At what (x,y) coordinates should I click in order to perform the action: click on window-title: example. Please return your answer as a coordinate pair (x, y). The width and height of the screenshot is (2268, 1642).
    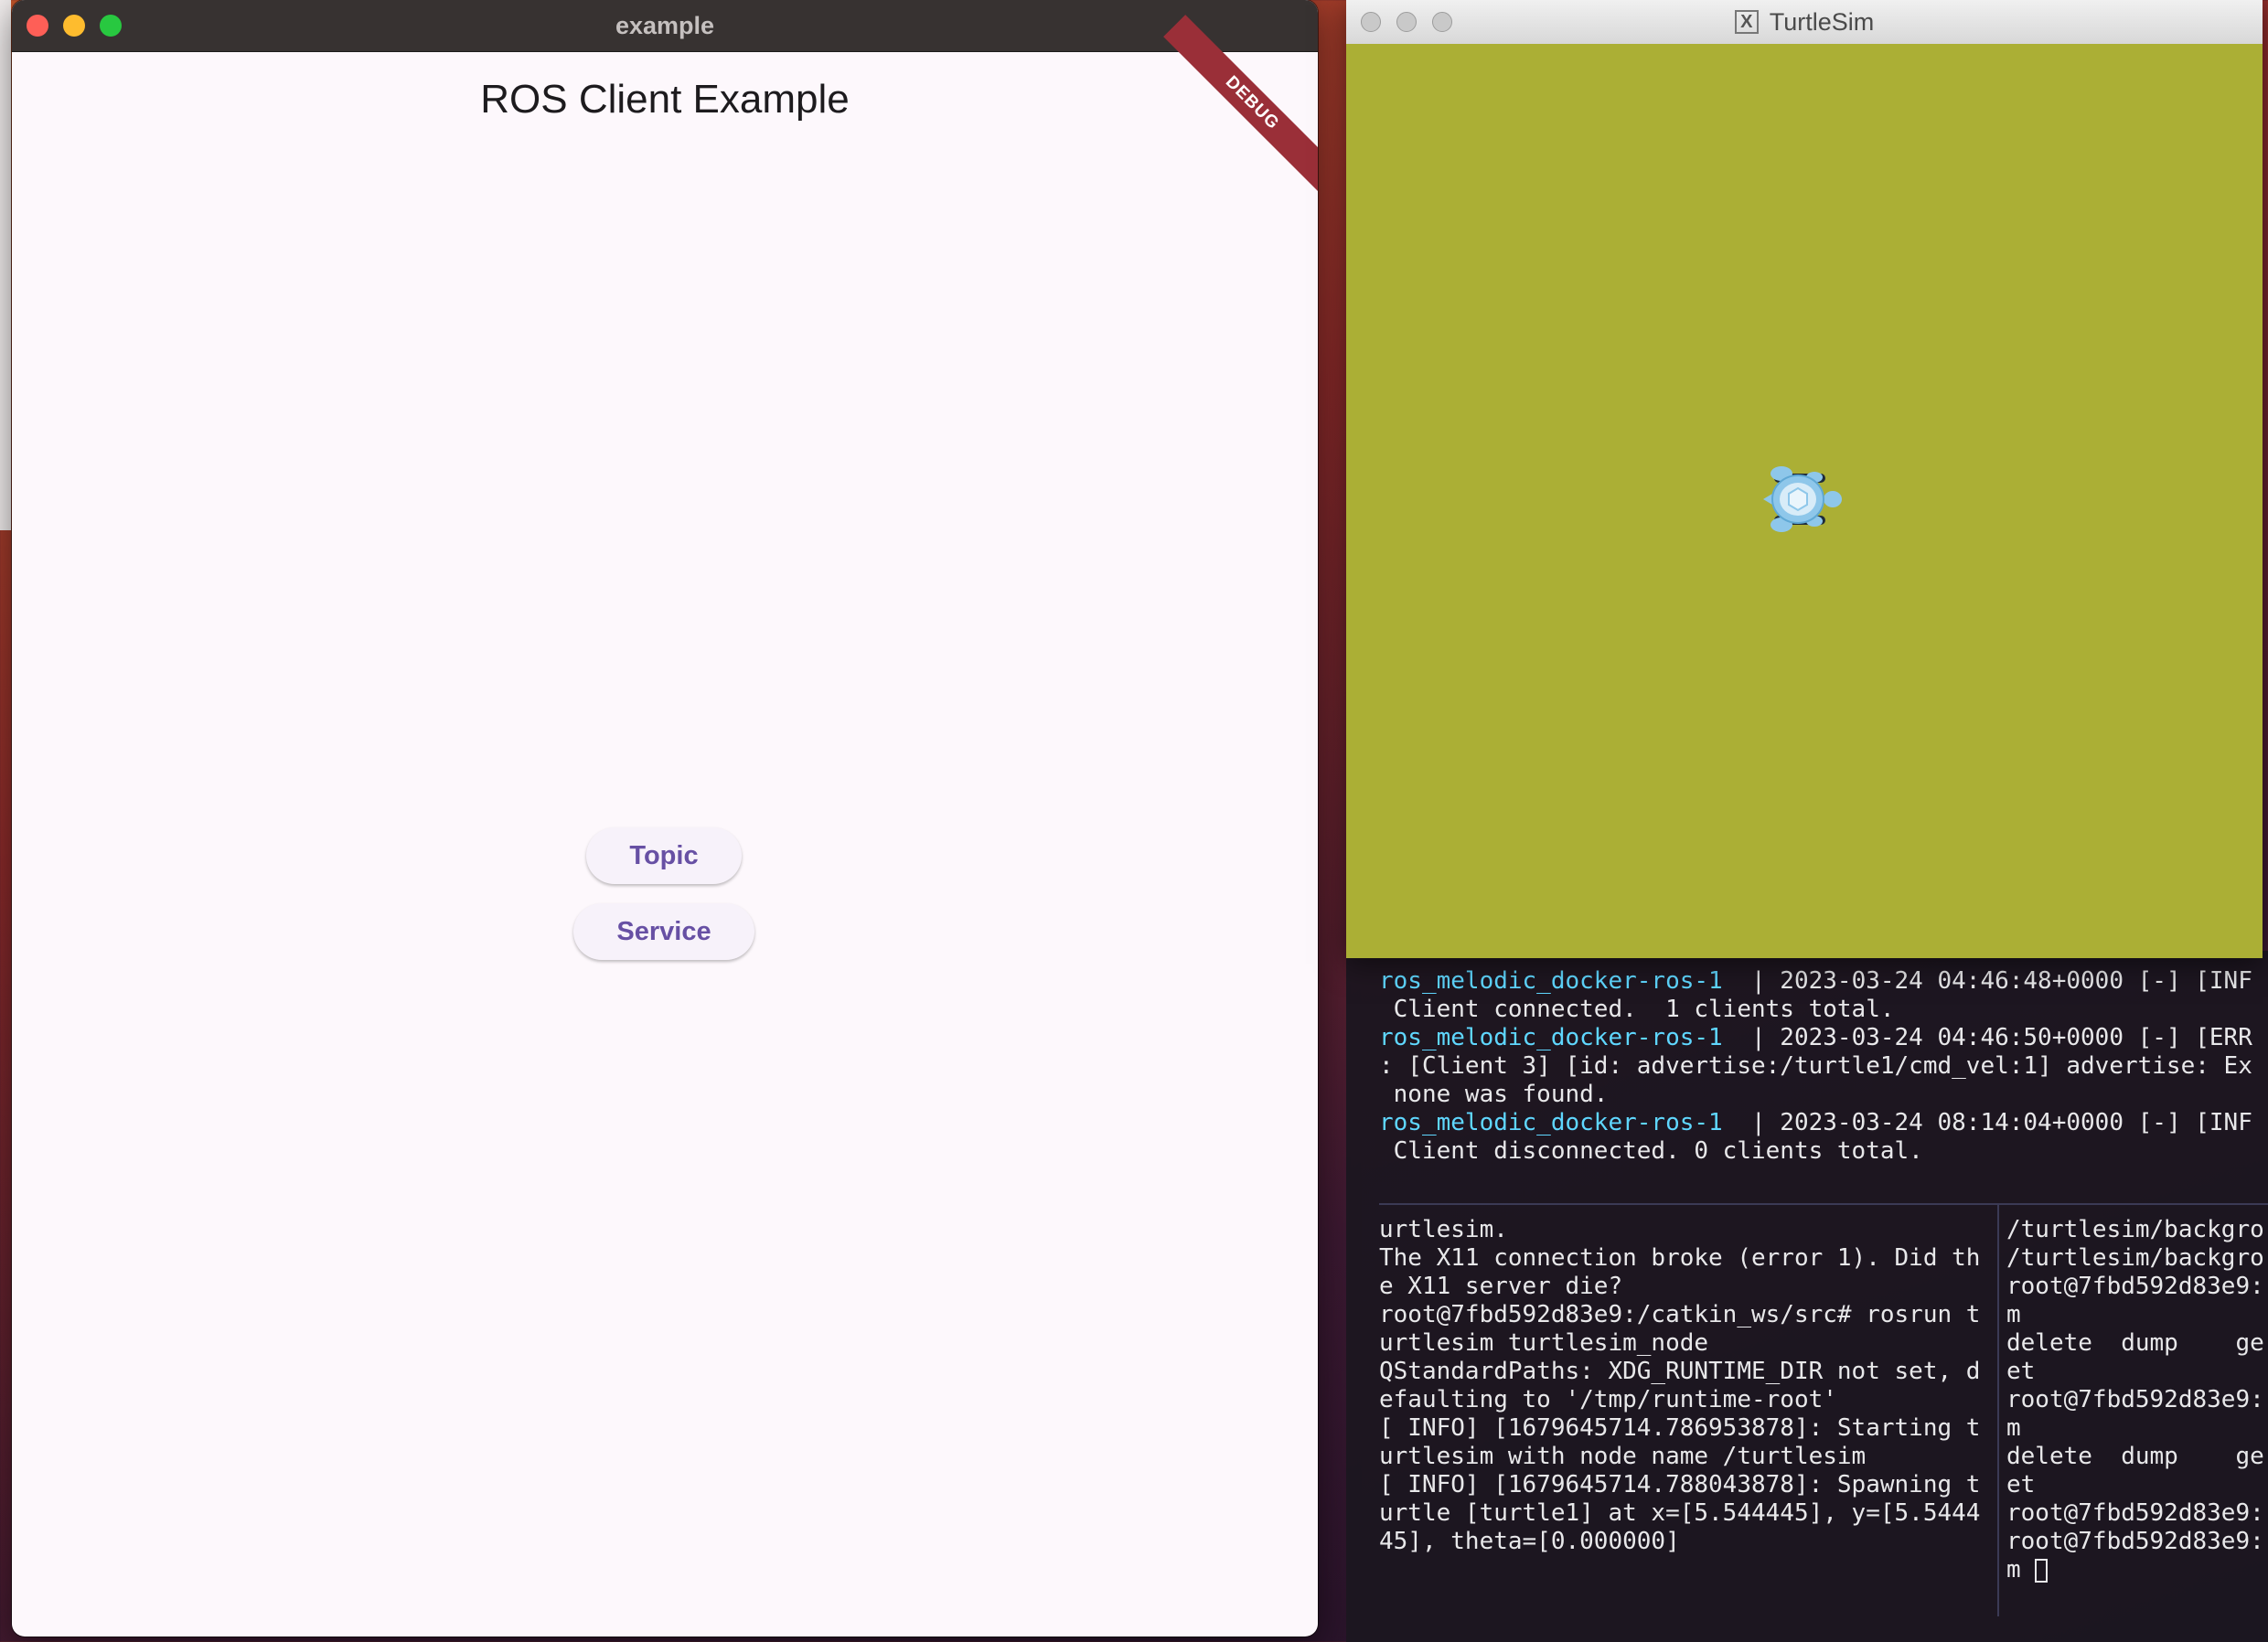
    Looking at the image, I should click on (665, 25).